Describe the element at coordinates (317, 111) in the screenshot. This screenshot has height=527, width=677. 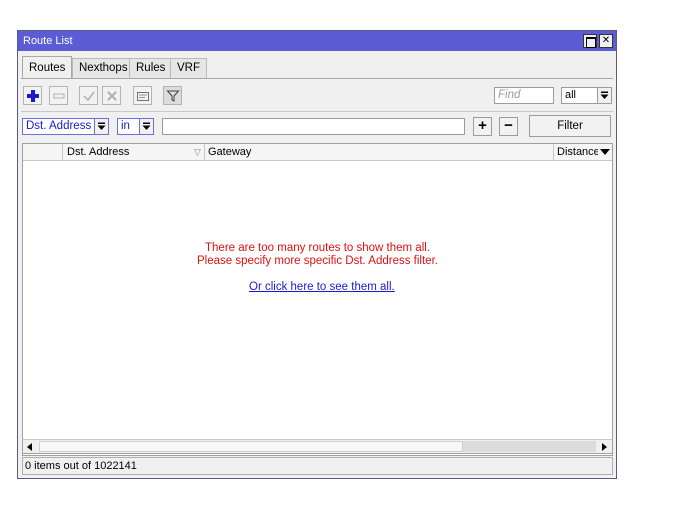
I see `toolbar-divider` at that location.